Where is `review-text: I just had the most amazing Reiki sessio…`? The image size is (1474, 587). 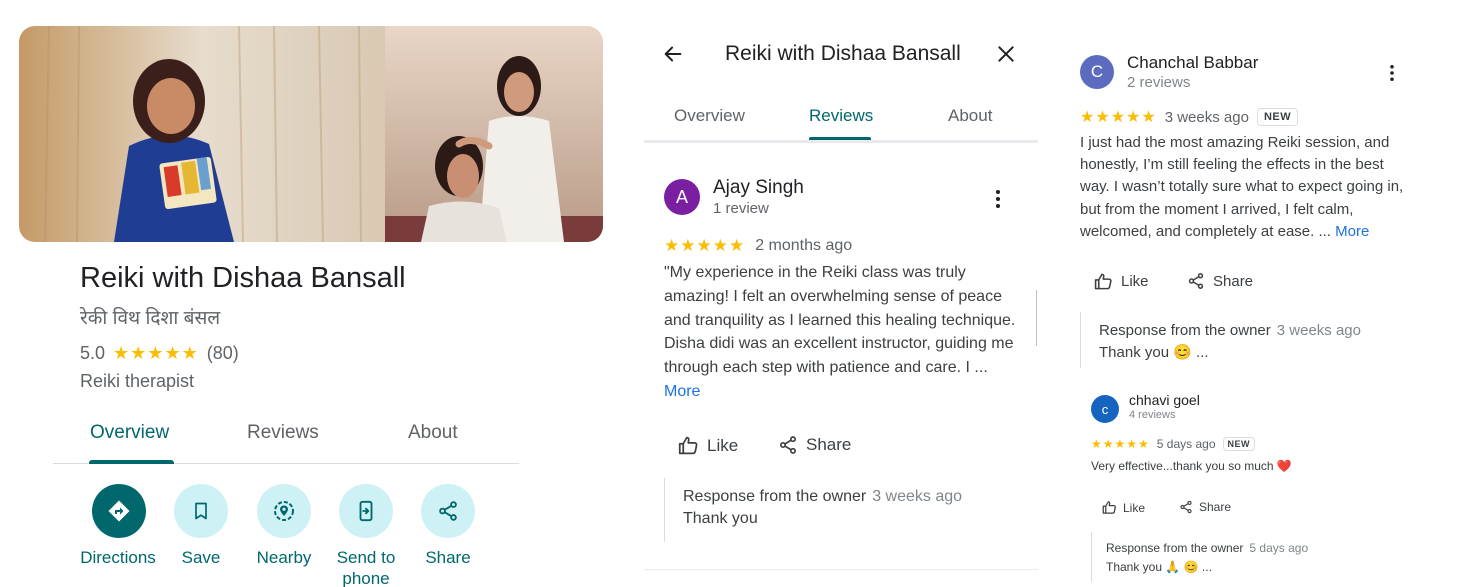 review-text: I just had the most amazing Reiki sessio… is located at coordinates (1245, 187).